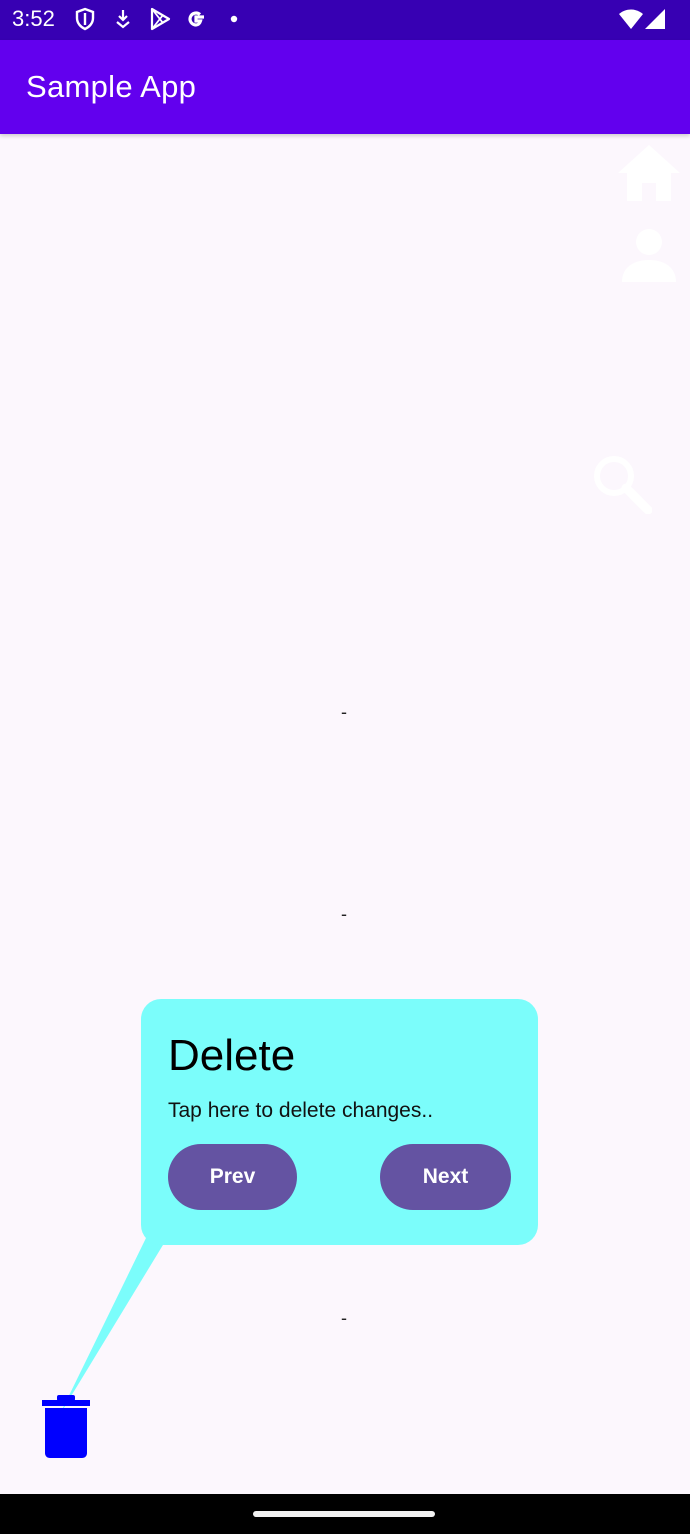  I want to click on play-store-icon, so click(160, 19).